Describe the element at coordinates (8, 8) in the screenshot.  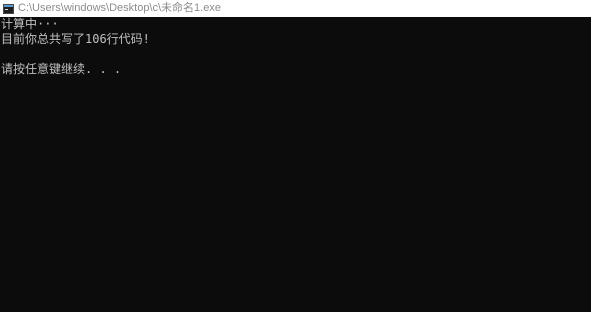
I see `console-app-icon` at that location.